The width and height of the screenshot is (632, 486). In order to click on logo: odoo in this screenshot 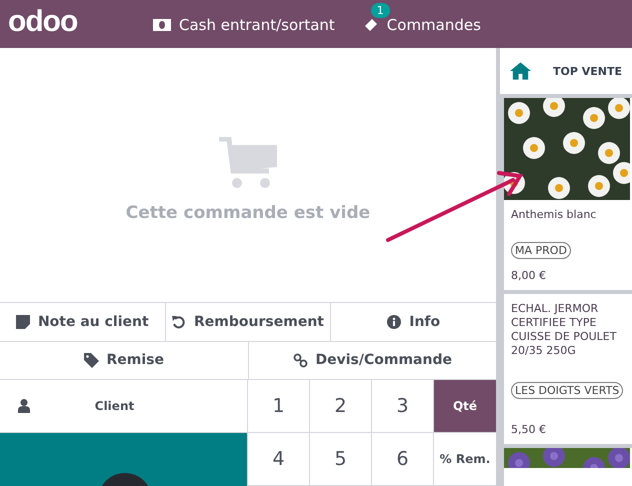, I will do `click(43, 22)`.